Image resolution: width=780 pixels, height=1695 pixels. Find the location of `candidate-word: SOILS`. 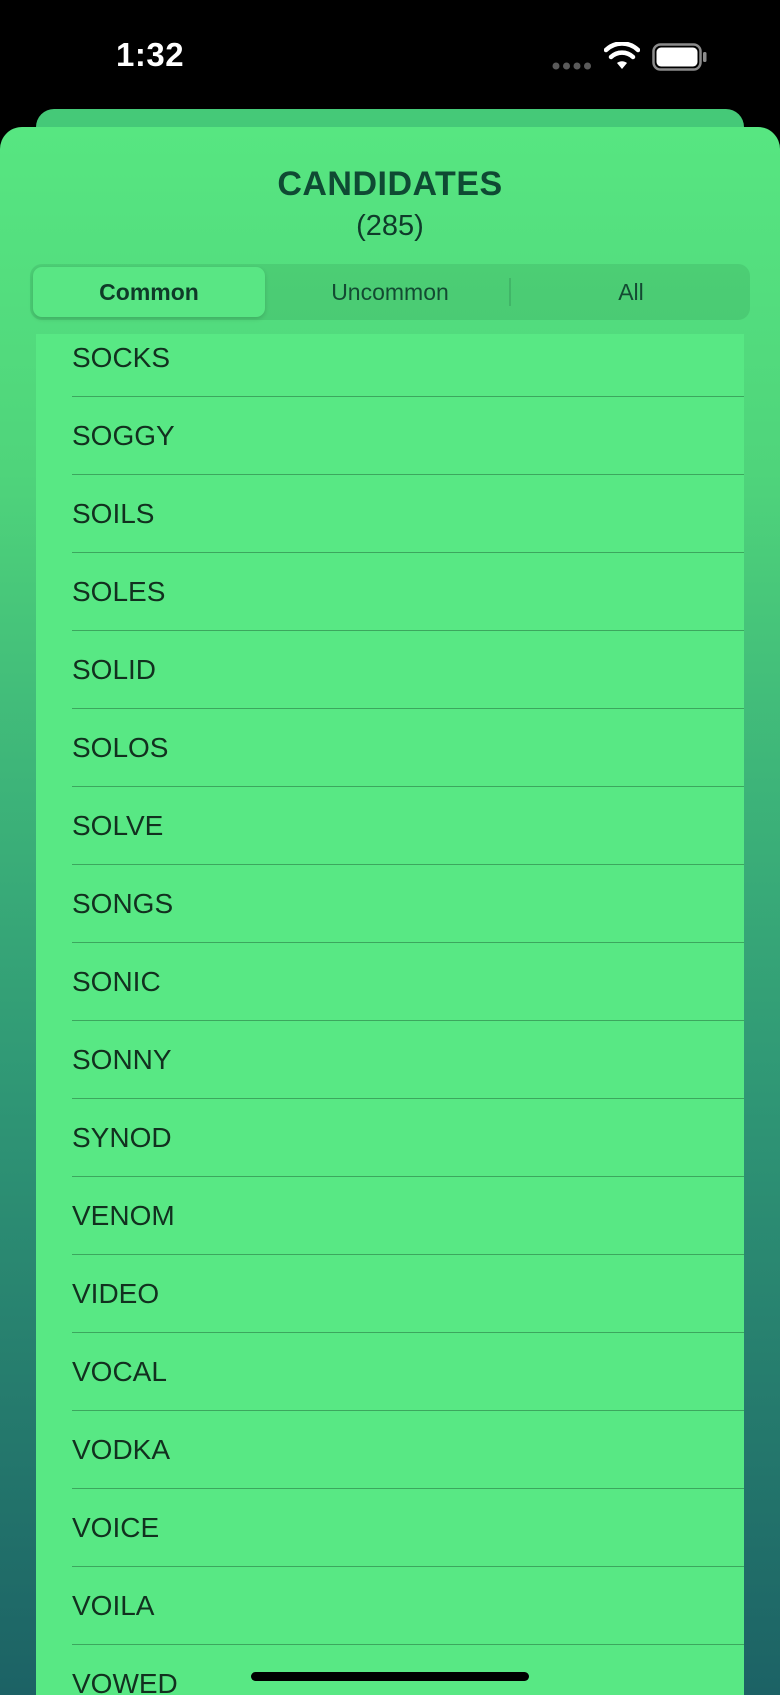

candidate-word: SOILS is located at coordinates (113, 513).